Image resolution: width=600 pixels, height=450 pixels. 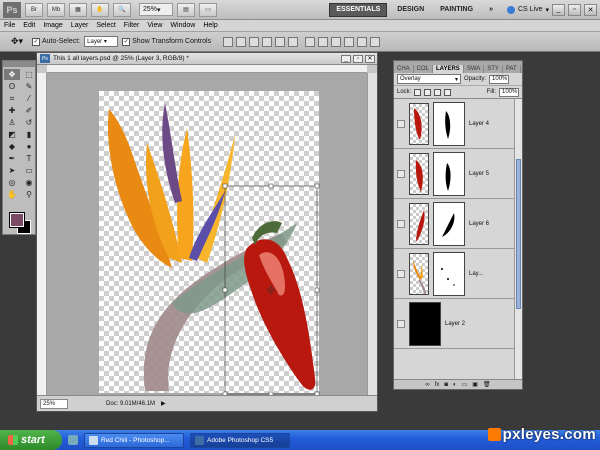 I want to click on tab-styles: STY, so click(x=493, y=69).